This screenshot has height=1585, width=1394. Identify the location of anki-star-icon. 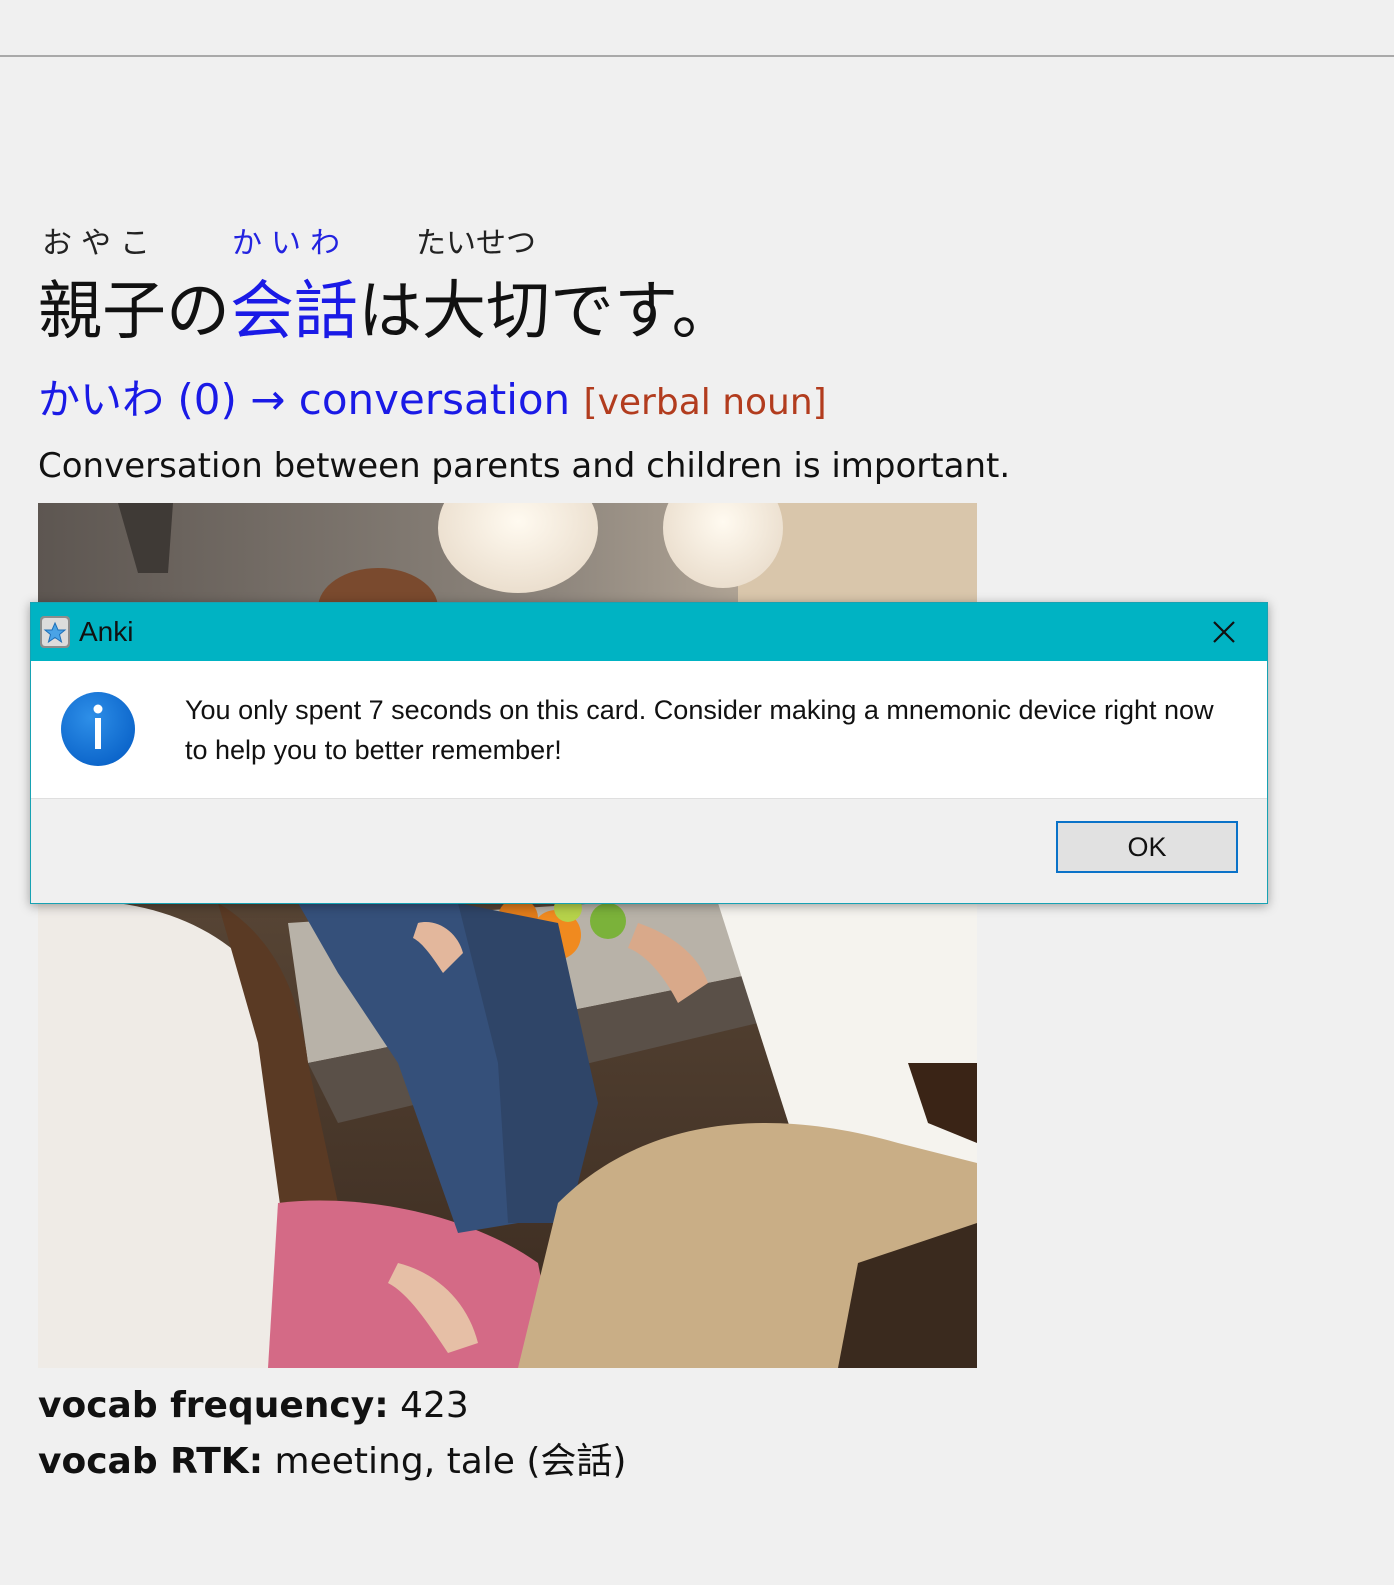
(55, 632).